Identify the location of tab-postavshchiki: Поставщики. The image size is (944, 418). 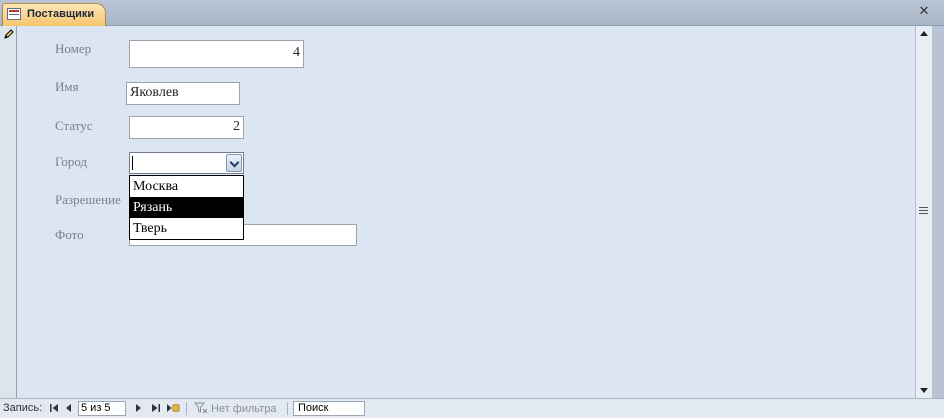
(54, 14).